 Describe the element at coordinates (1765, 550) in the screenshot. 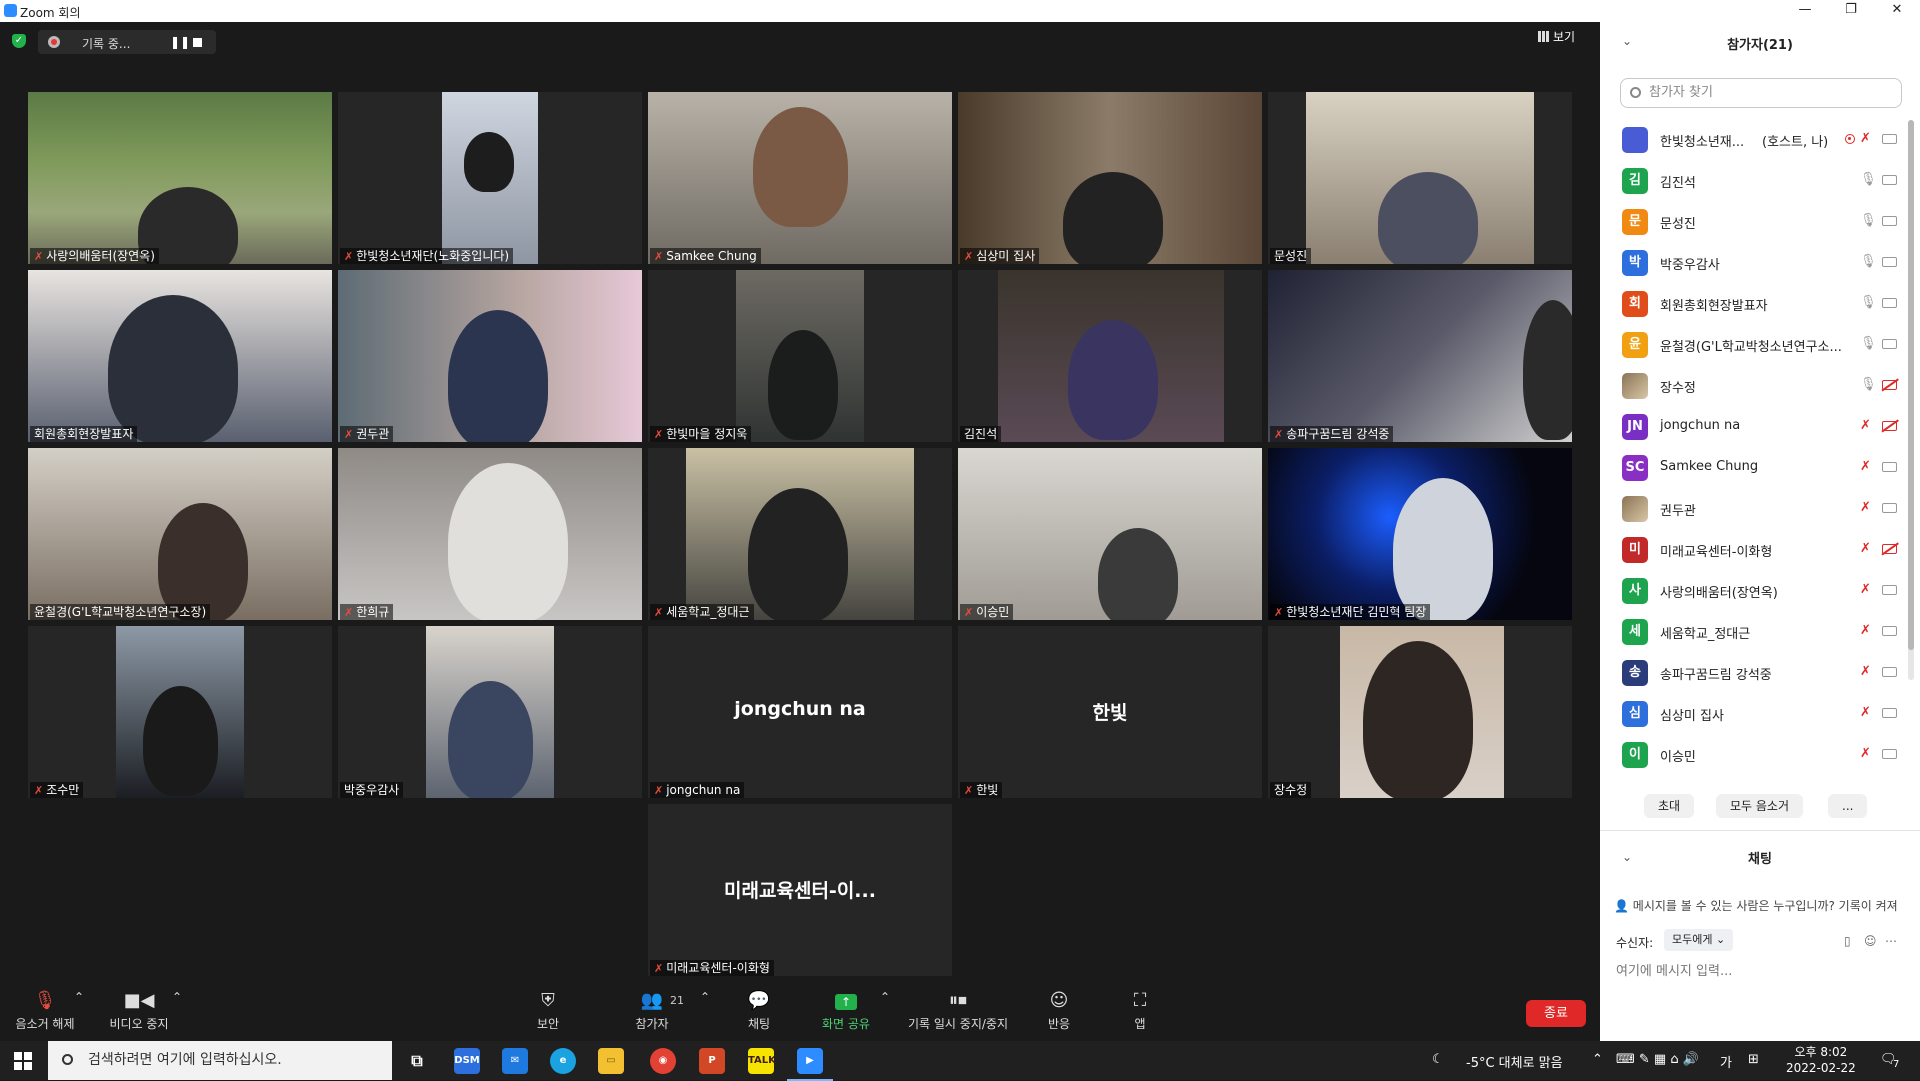

I see `participant-row: 미 미래교육센터-이화형 ✗` at that location.